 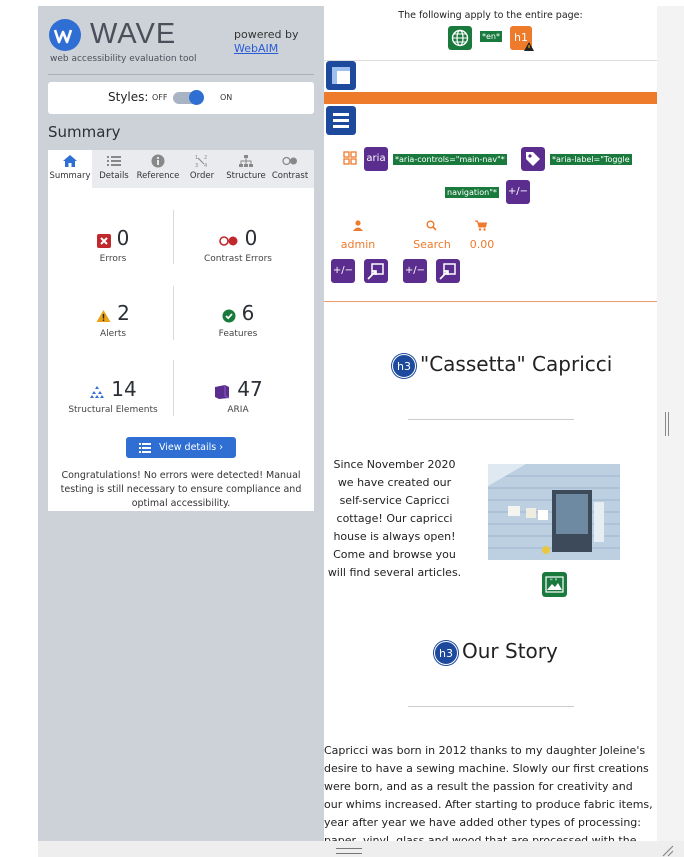 I want to click on aria-badge-label: aria, so click(x=376, y=158).